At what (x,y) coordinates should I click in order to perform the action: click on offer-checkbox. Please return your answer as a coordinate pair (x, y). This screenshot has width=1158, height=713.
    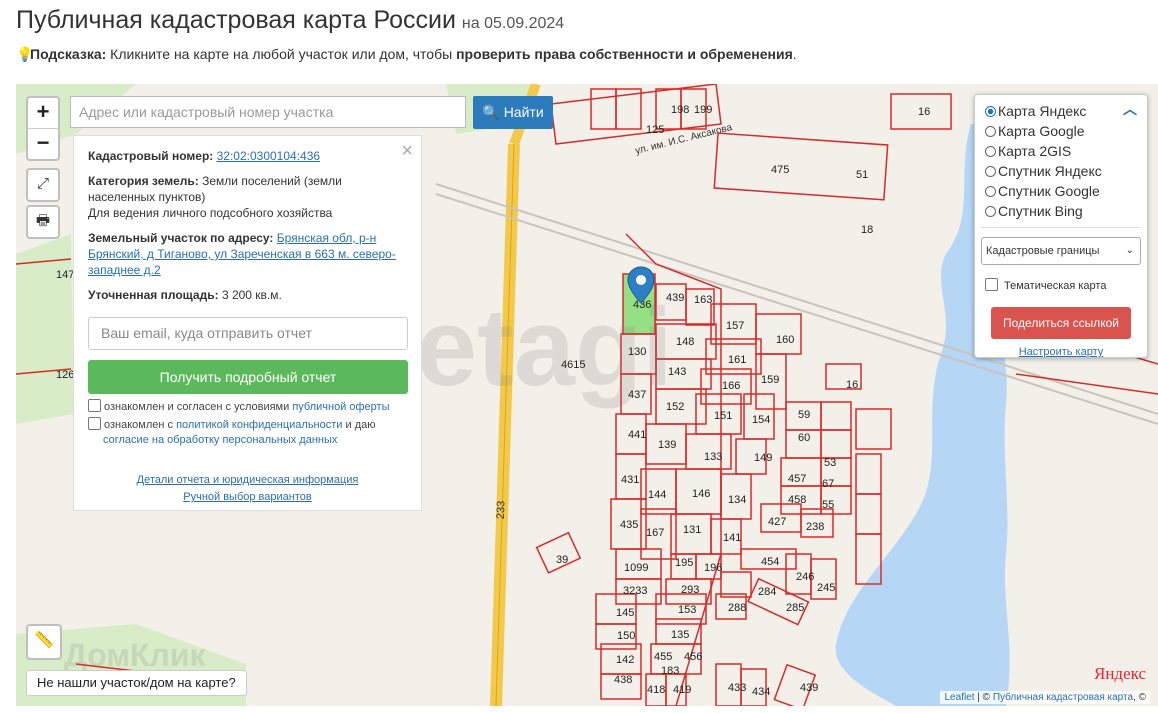
    Looking at the image, I should click on (94, 405).